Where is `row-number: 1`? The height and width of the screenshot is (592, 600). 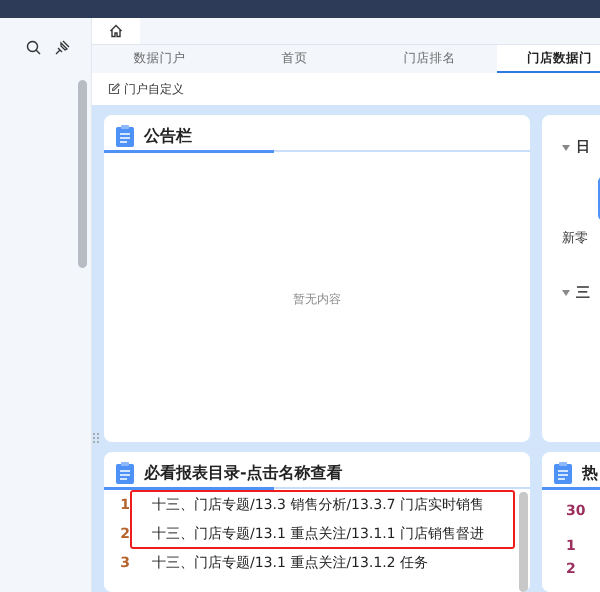
row-number: 1 is located at coordinates (124, 505).